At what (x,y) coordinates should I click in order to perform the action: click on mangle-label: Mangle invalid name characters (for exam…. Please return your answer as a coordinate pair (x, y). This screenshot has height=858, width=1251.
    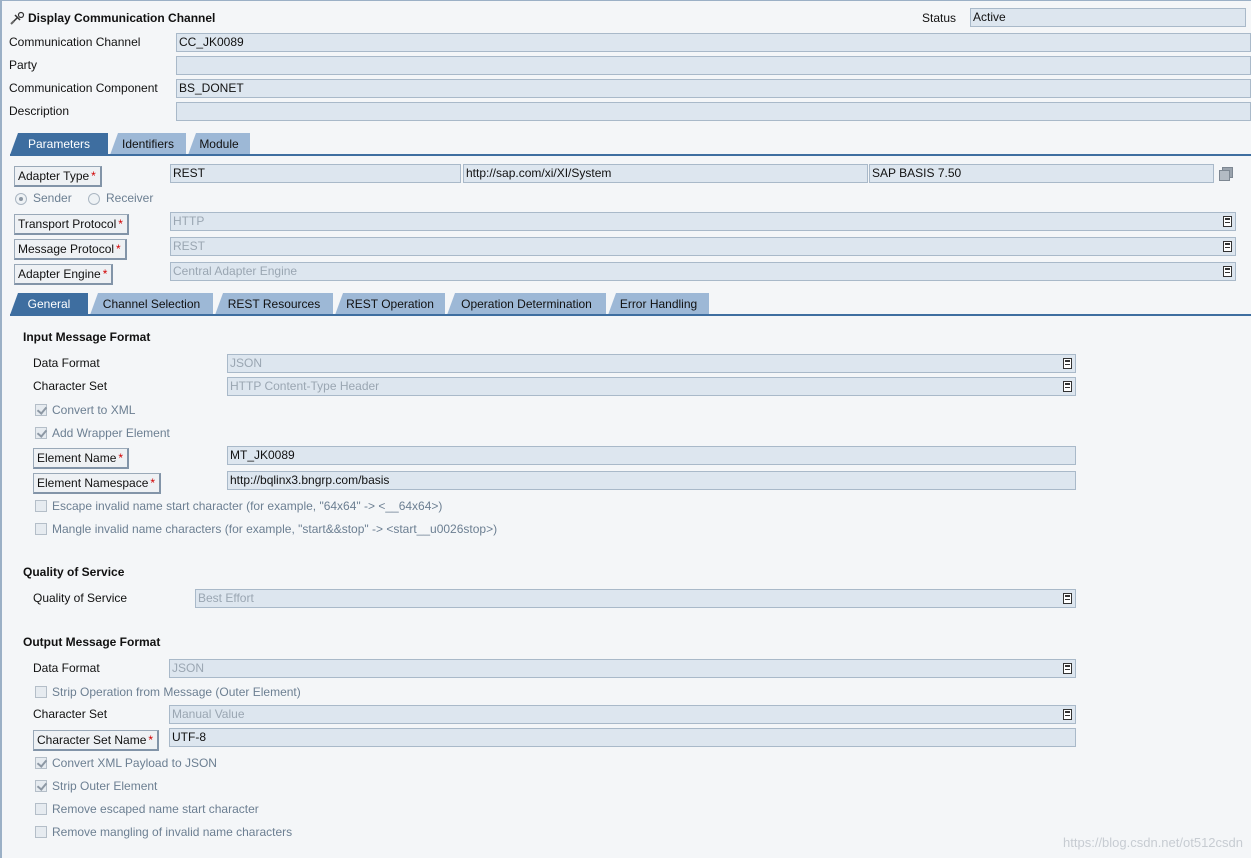
    Looking at the image, I should click on (275, 529).